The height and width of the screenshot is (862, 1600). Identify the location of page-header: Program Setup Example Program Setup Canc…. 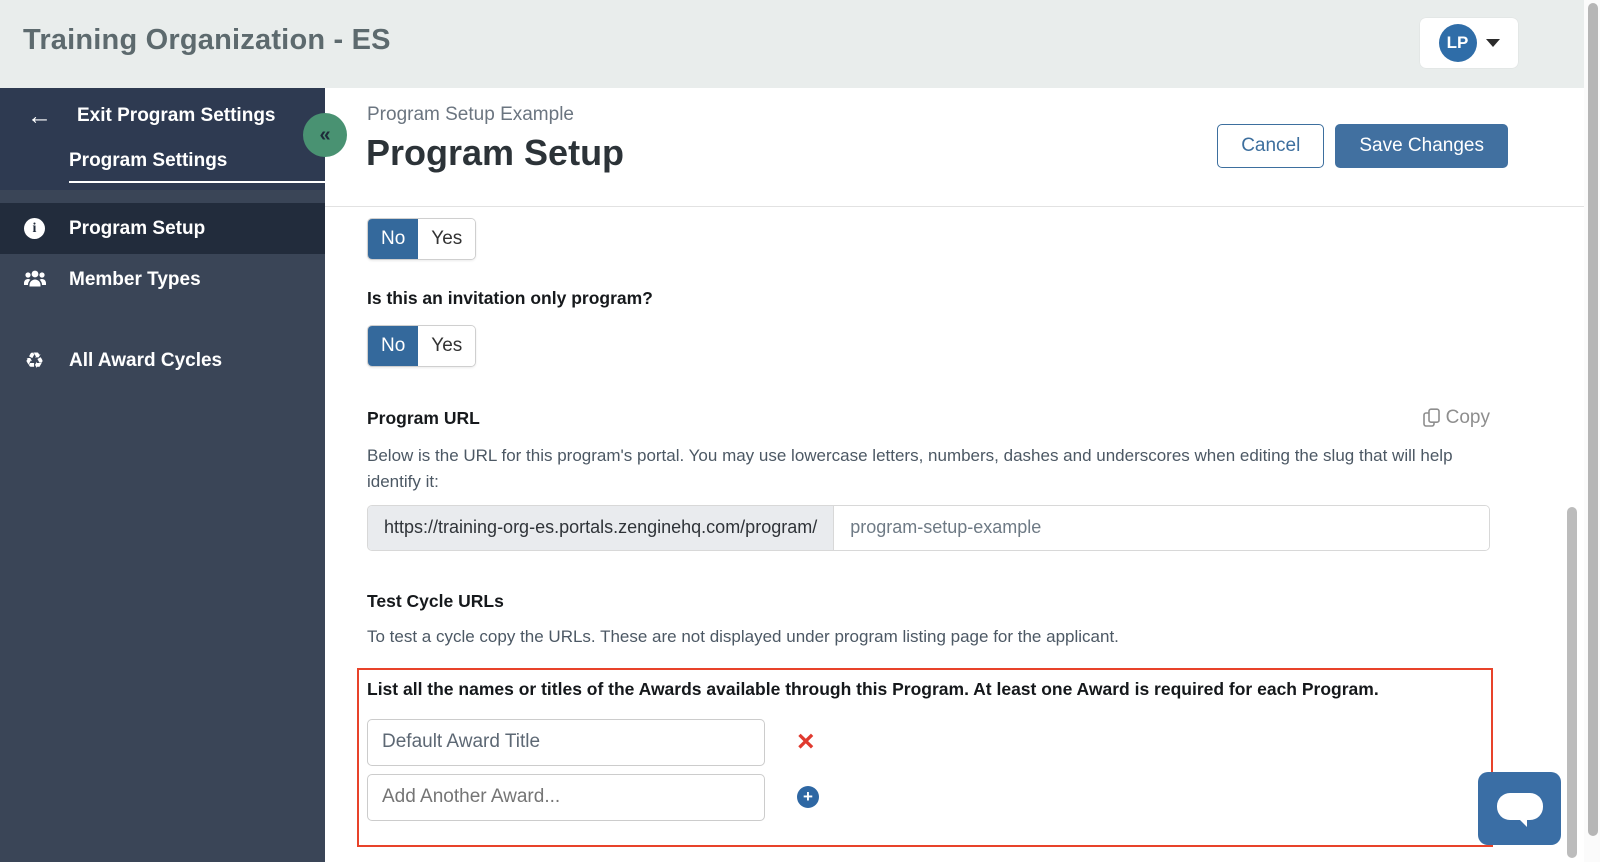
(954, 147).